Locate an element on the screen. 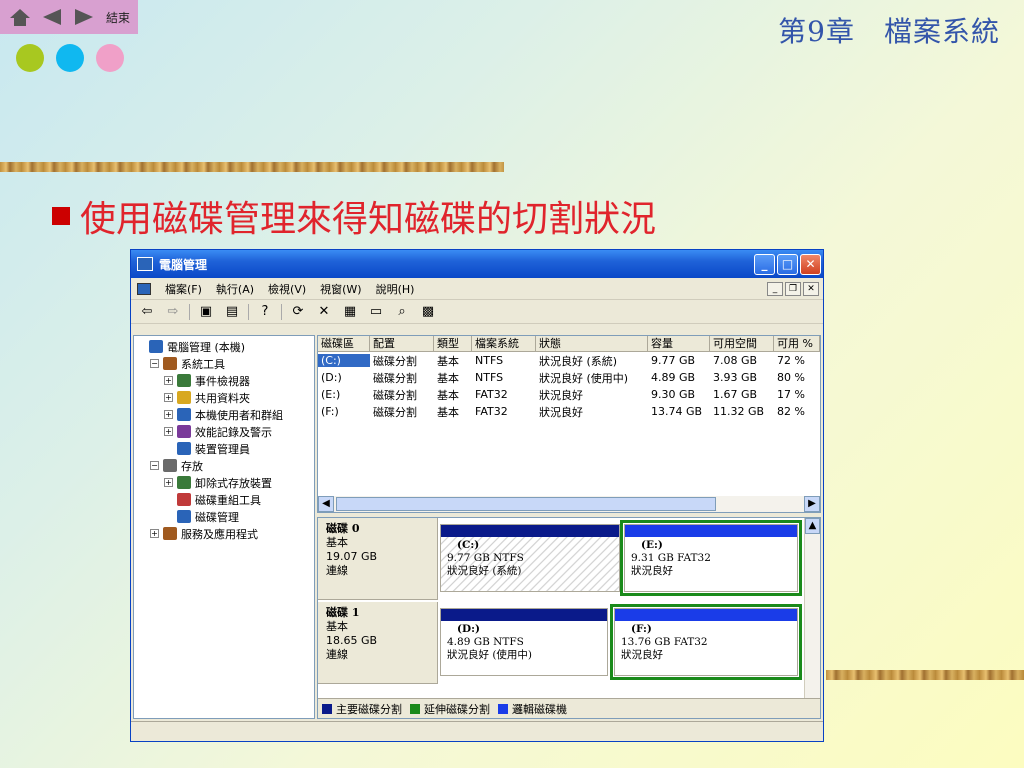 The image size is (1024, 768). scroll-right-icon: ▶ is located at coordinates (812, 504).